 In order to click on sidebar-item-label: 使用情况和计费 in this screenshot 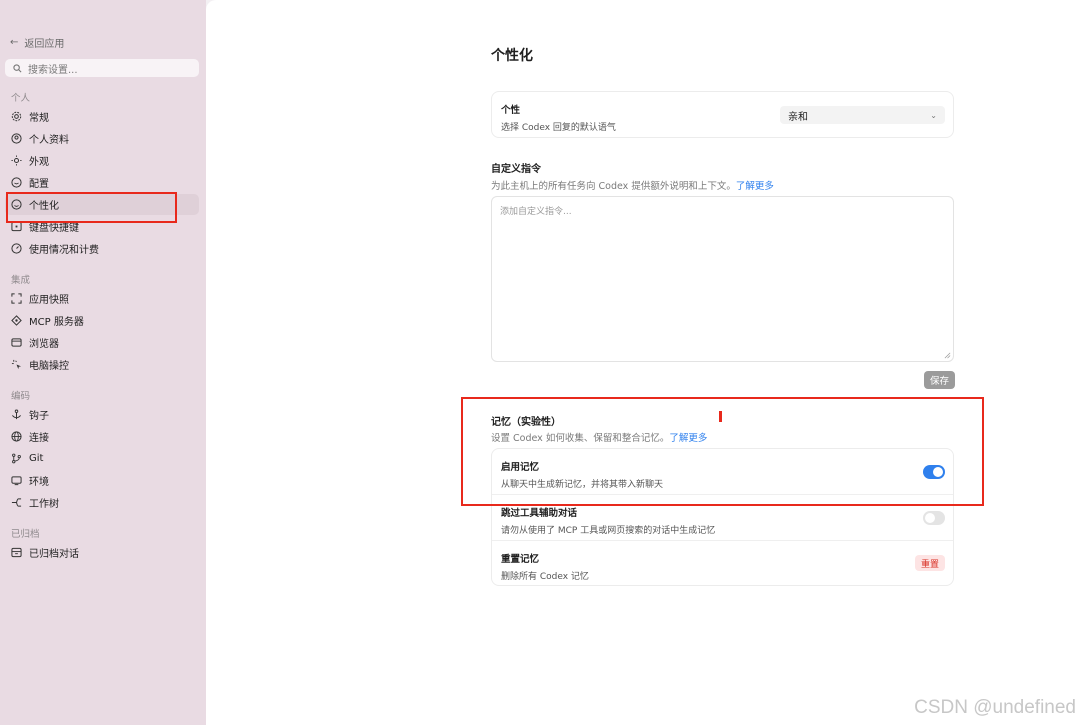, I will do `click(64, 250)`.